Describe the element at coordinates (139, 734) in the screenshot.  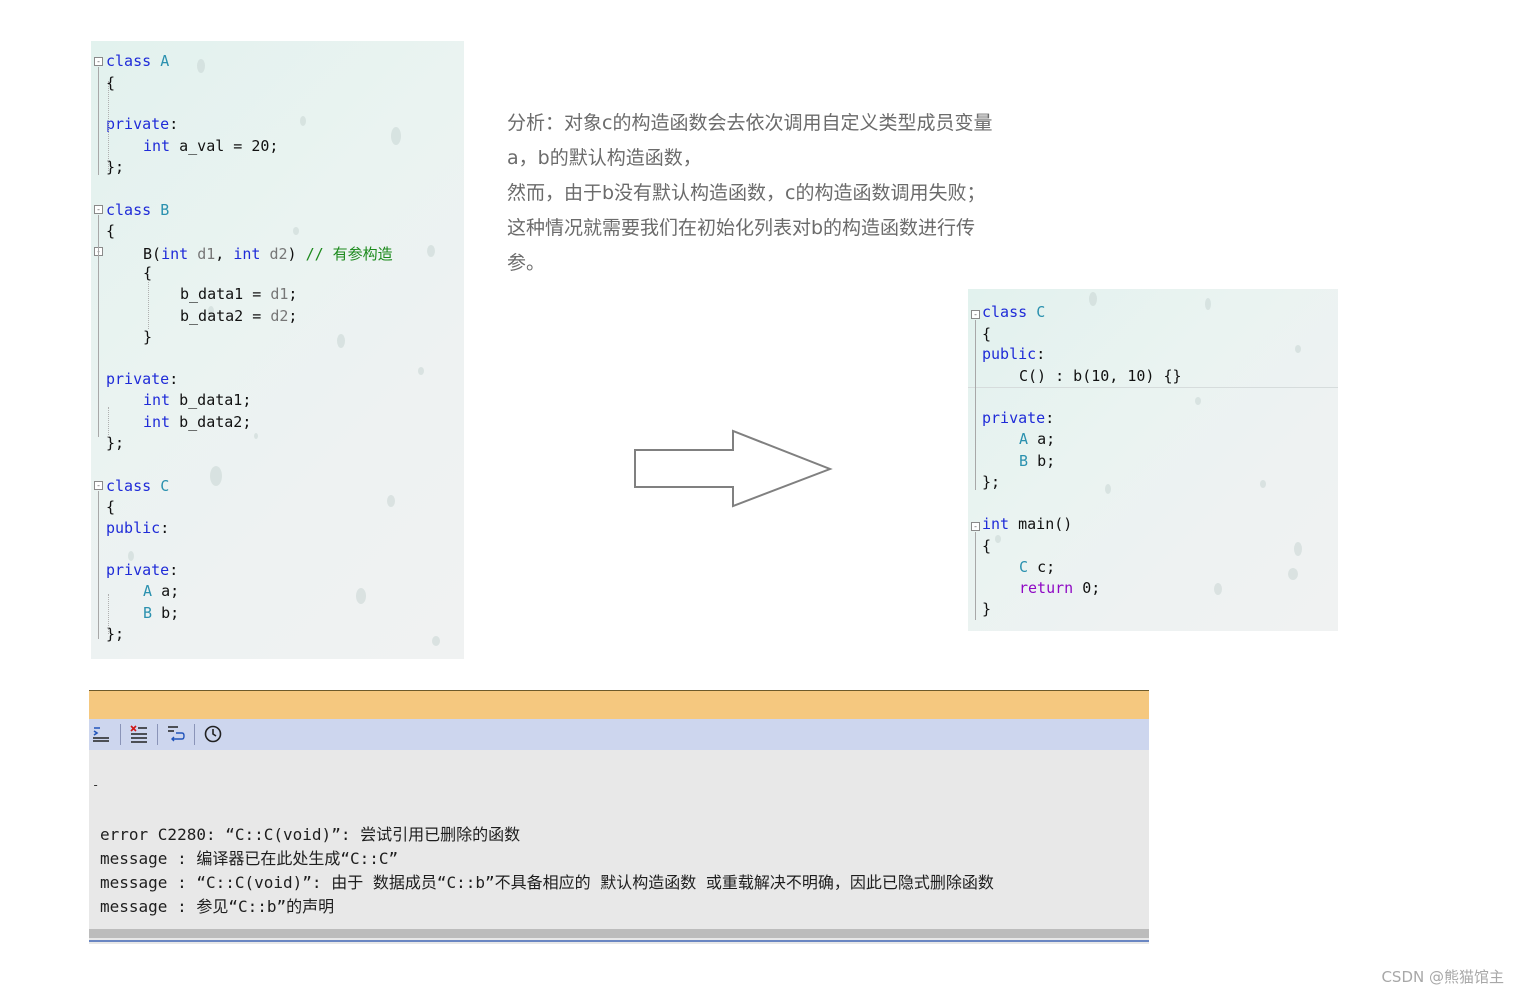
I see `clear-all-icon` at that location.